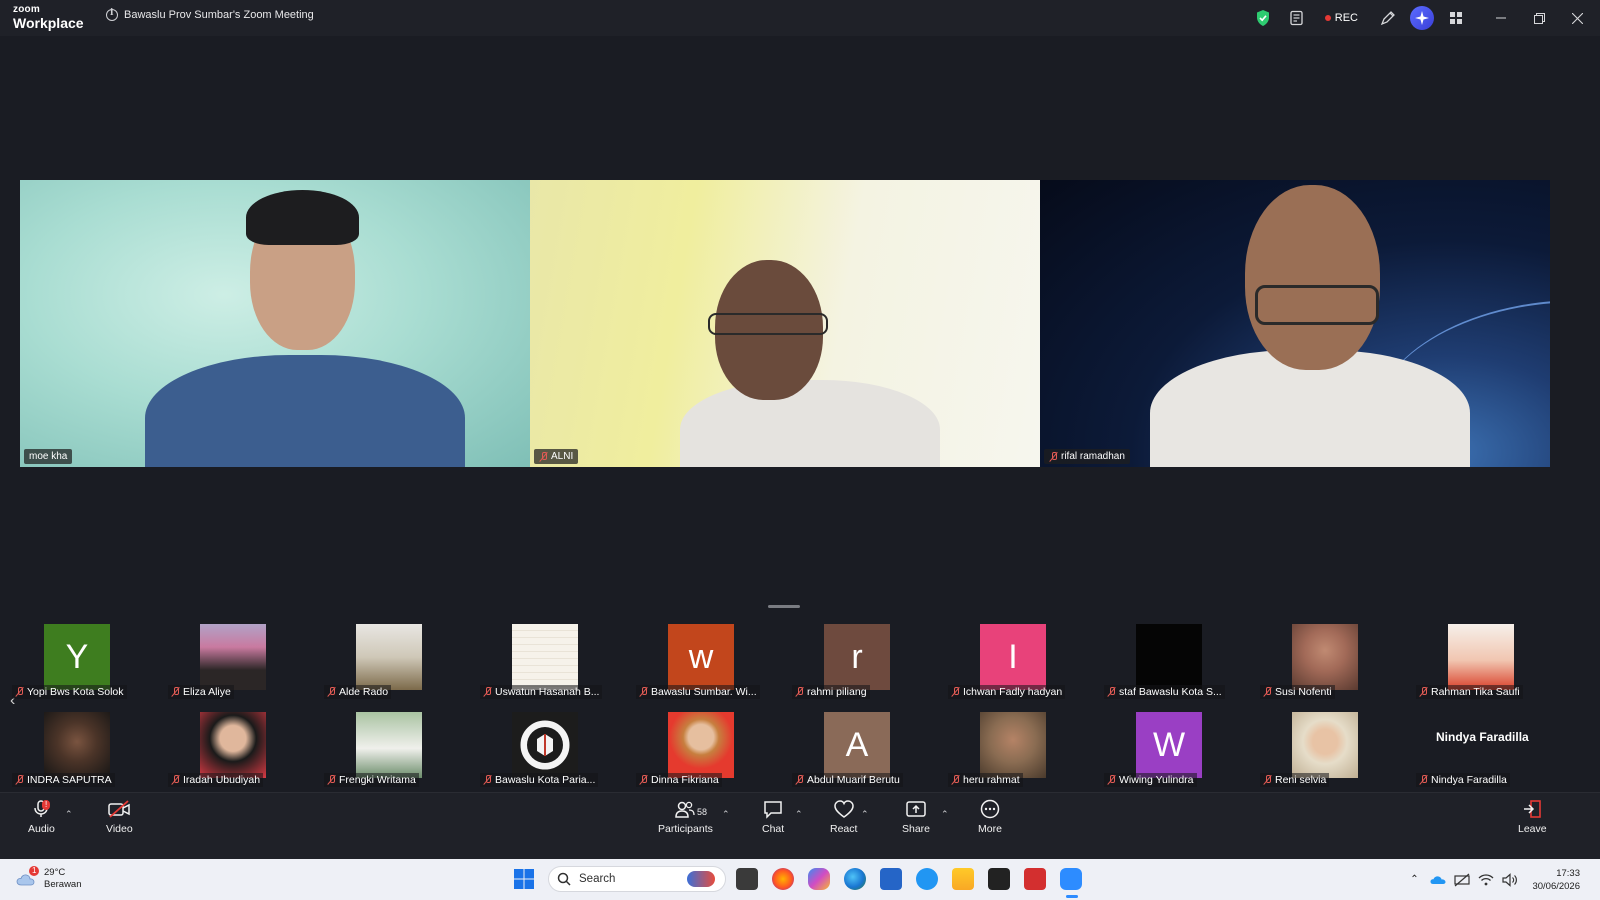  Describe the element at coordinates (1456, 18) in the screenshot. I see `apps-grid-icon` at that location.